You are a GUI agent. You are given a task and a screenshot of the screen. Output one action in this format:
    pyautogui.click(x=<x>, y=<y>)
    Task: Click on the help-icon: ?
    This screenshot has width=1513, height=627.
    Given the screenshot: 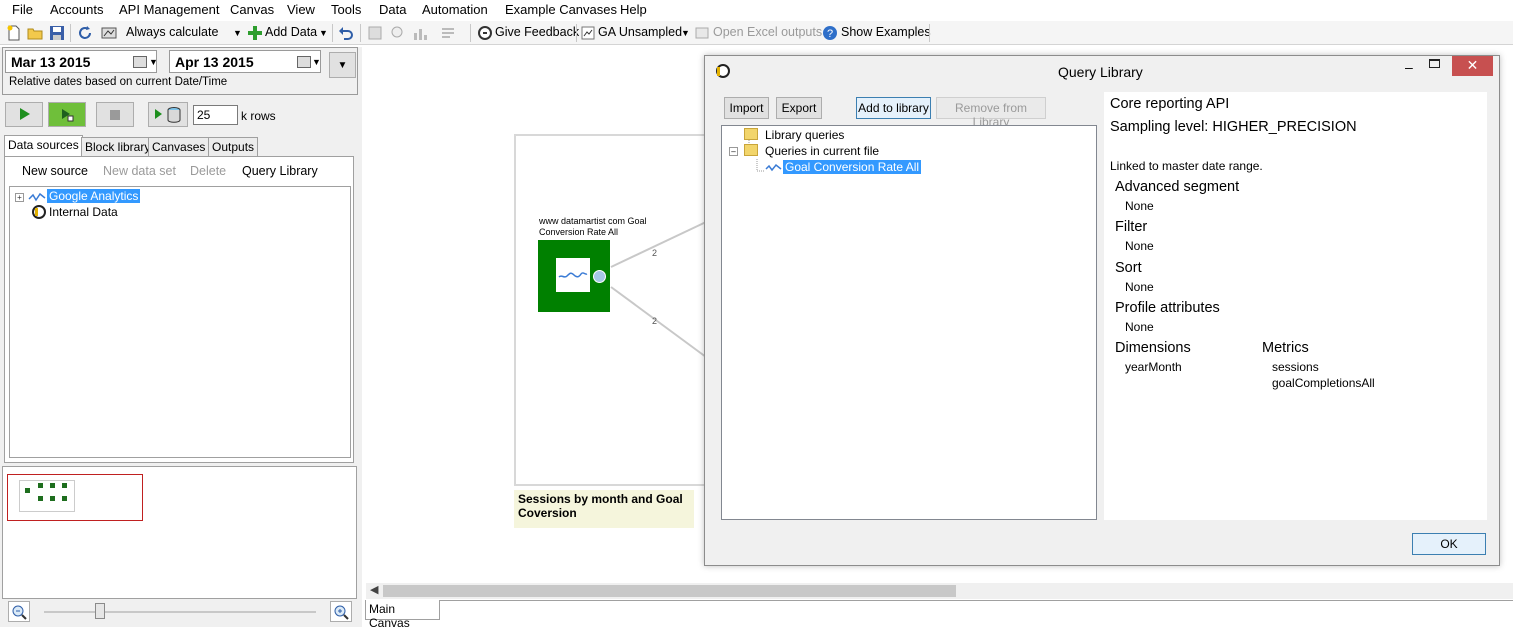 What is the action you would take?
    pyautogui.click(x=830, y=33)
    